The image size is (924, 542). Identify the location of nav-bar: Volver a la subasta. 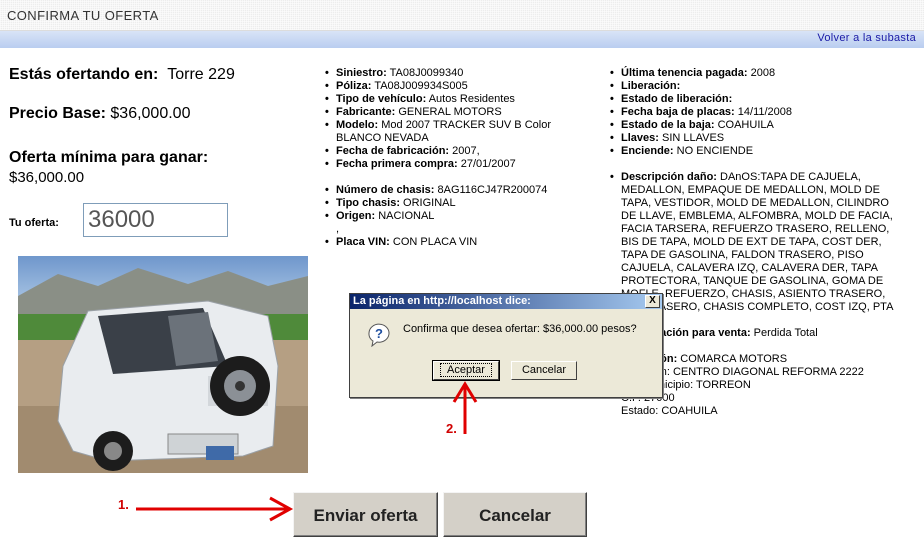
(462, 39).